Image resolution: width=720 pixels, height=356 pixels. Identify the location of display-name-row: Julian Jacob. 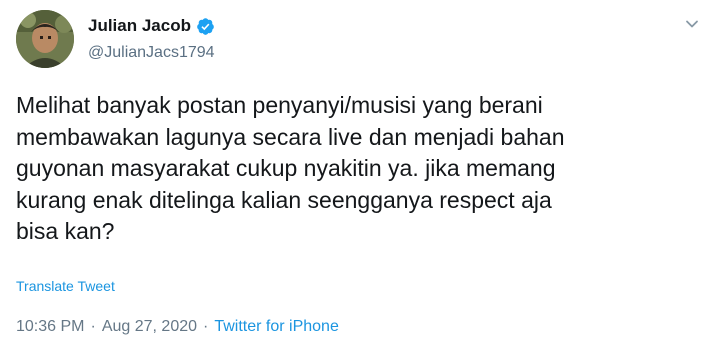
(151, 26).